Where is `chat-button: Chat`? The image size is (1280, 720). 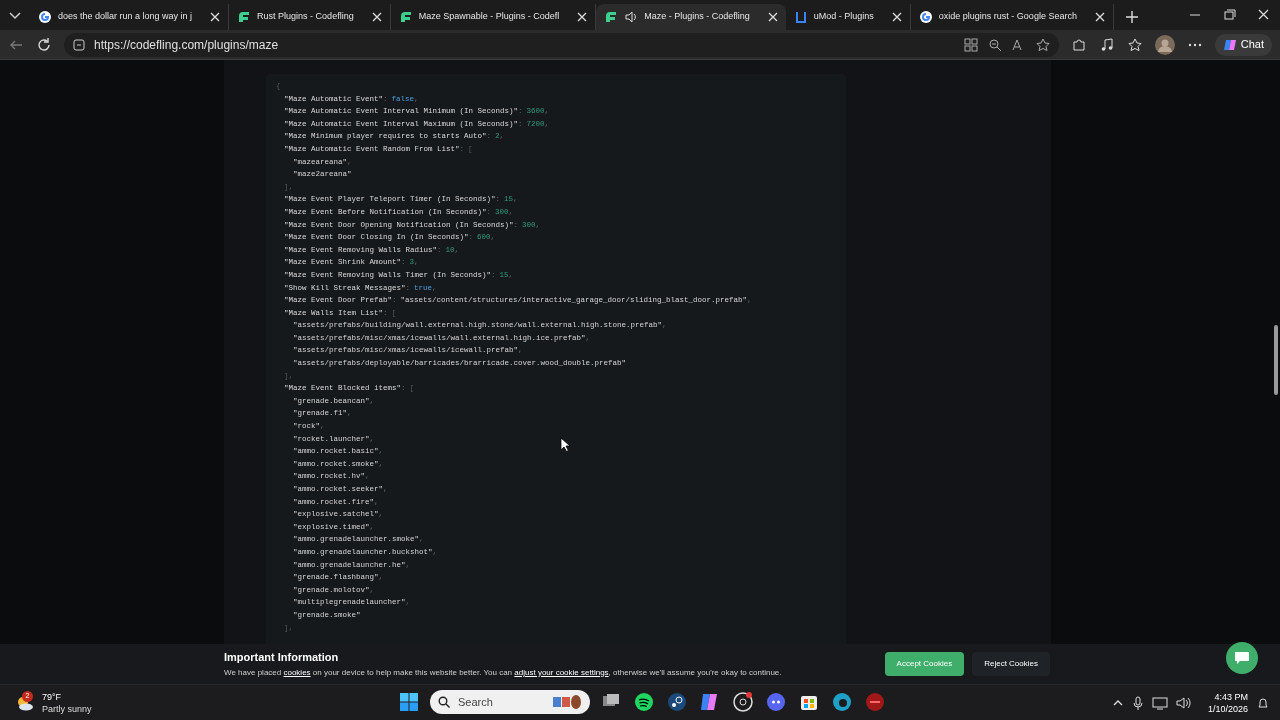
chat-button: Chat is located at coordinates (1243, 44).